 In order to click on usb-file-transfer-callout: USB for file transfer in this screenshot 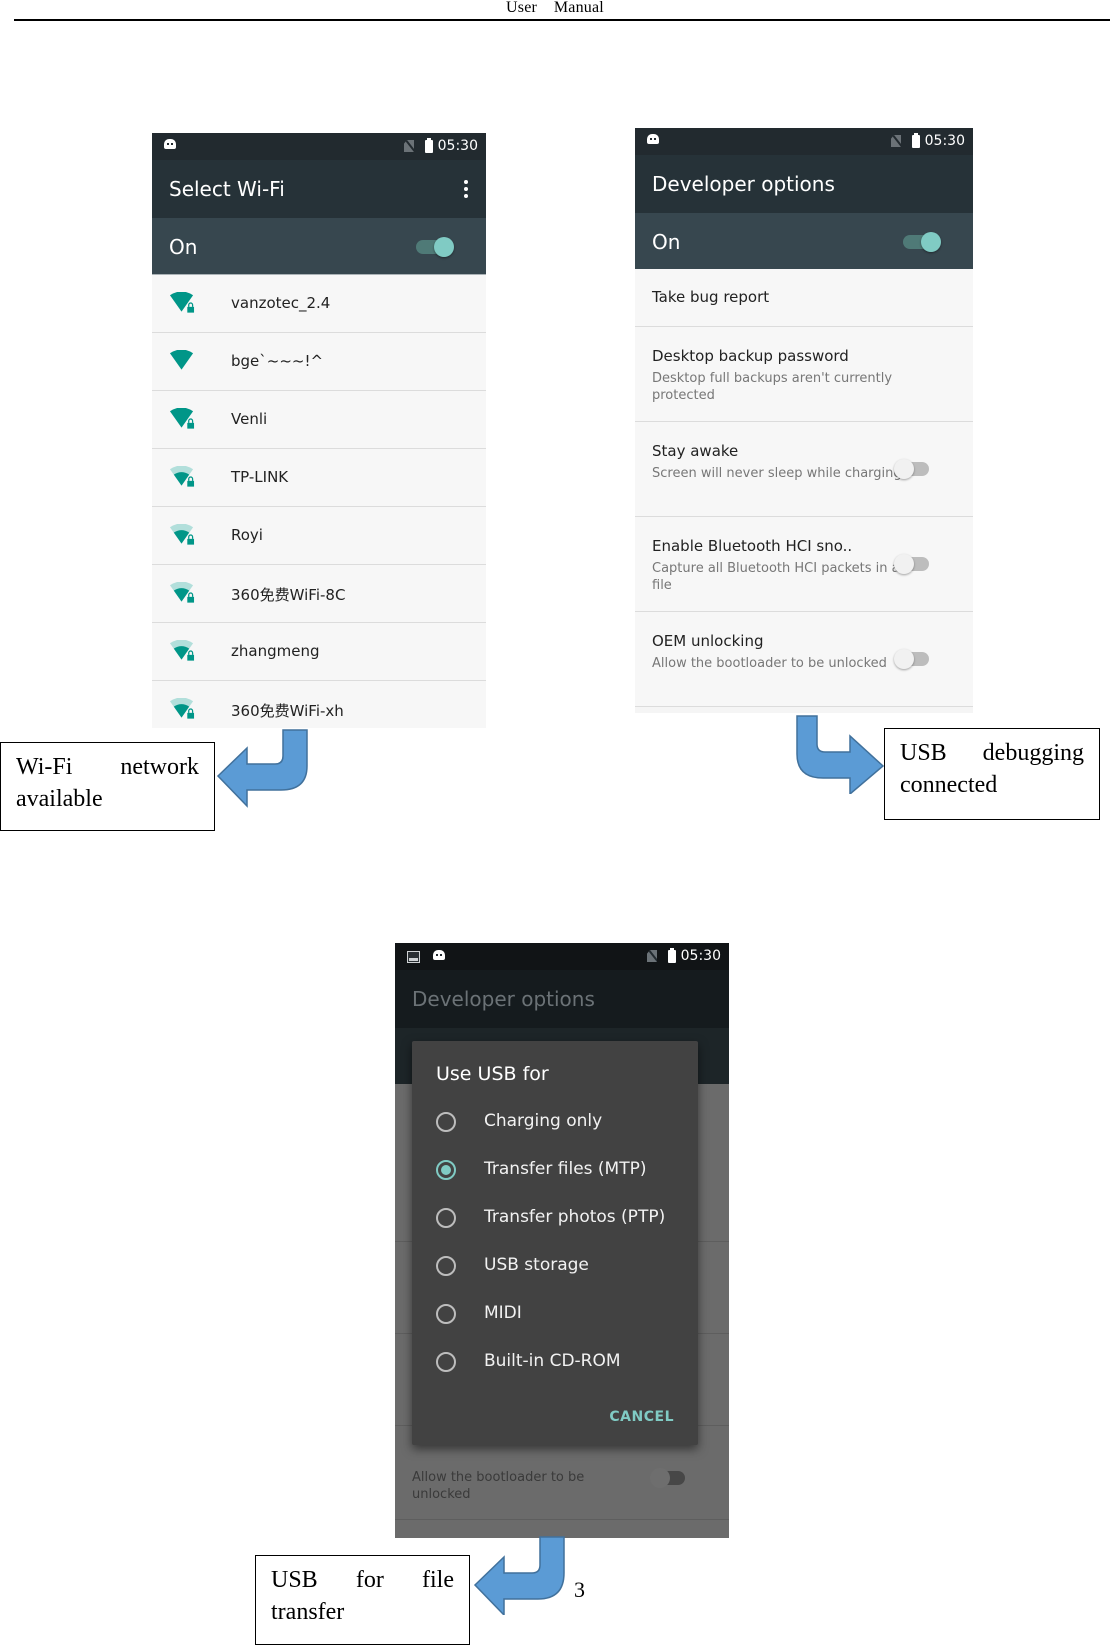, I will do `click(362, 1600)`.